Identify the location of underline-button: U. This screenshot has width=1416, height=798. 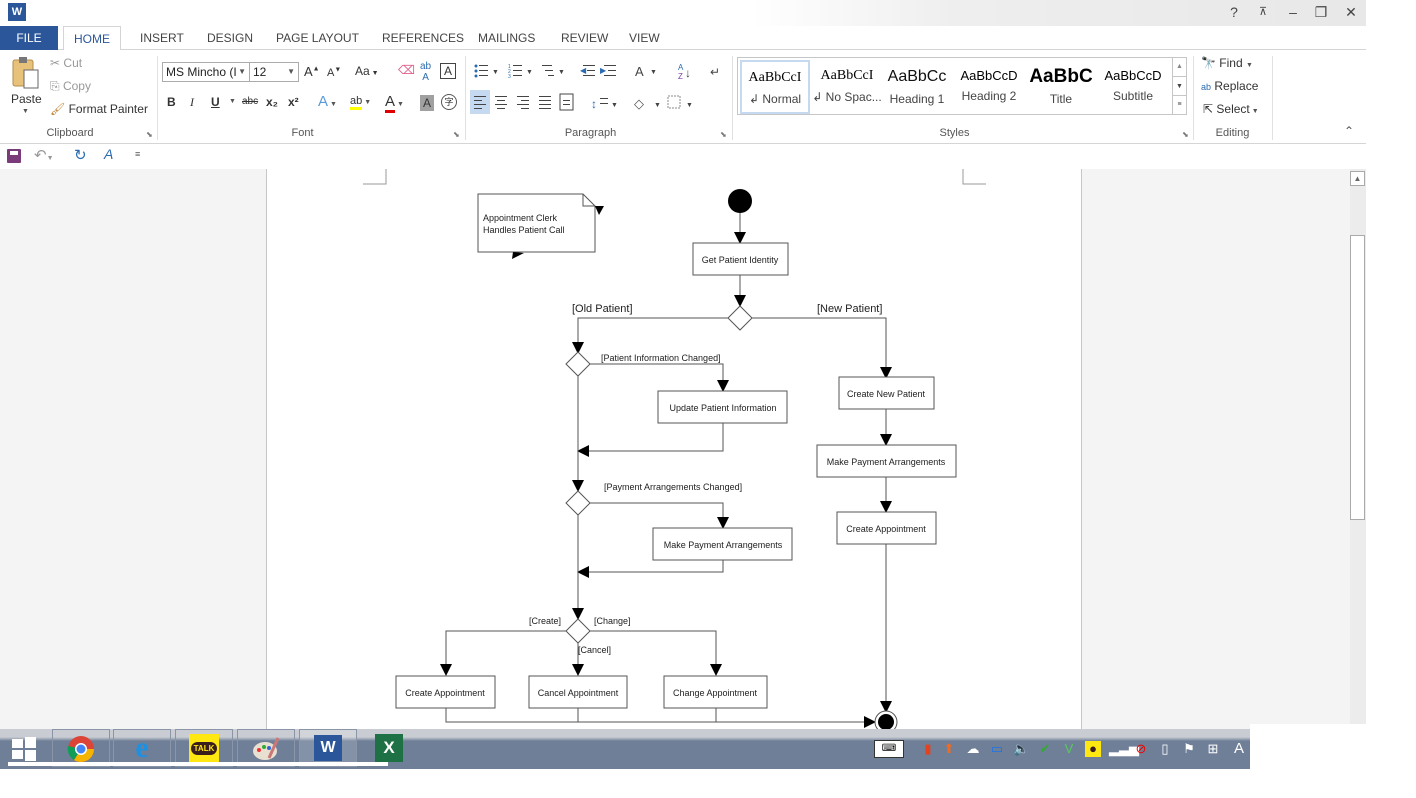
(215, 102).